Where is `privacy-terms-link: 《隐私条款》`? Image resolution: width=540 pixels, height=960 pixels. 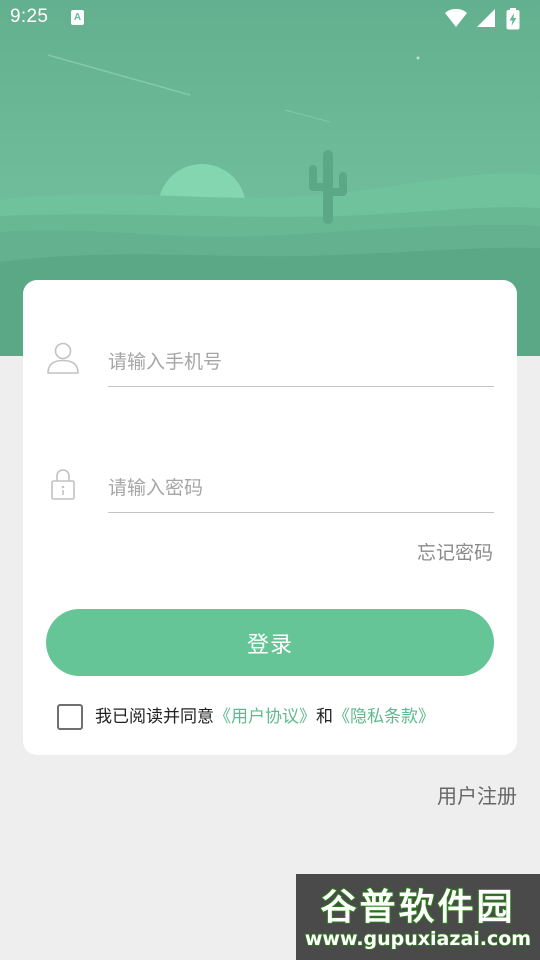 privacy-terms-link: 《隐私条款》 is located at coordinates (384, 717).